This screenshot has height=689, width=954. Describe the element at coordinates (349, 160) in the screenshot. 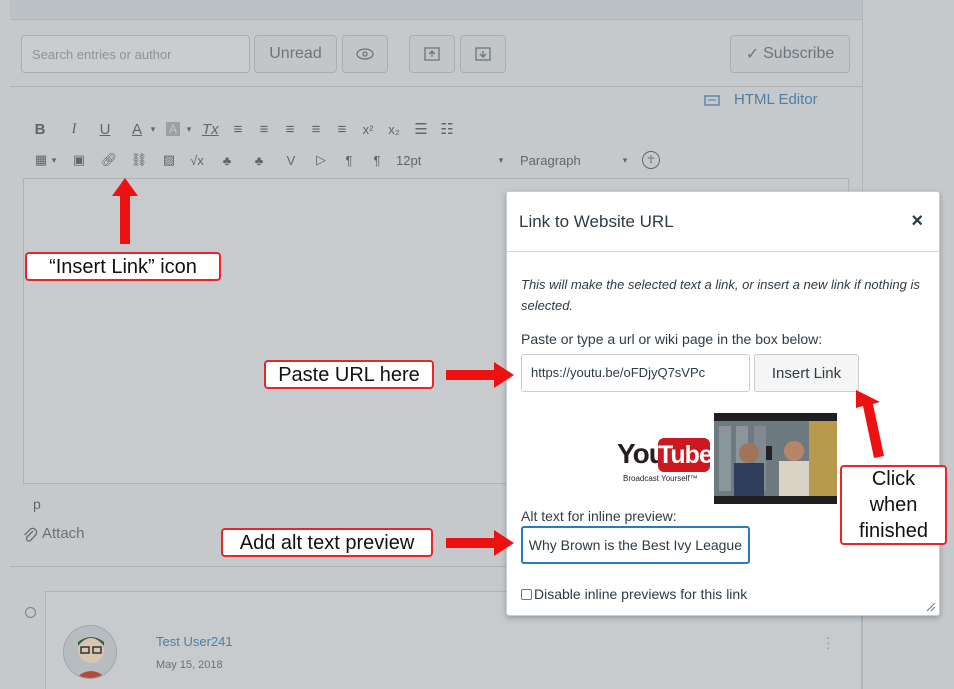

I see `ltr-icon: ¶` at that location.